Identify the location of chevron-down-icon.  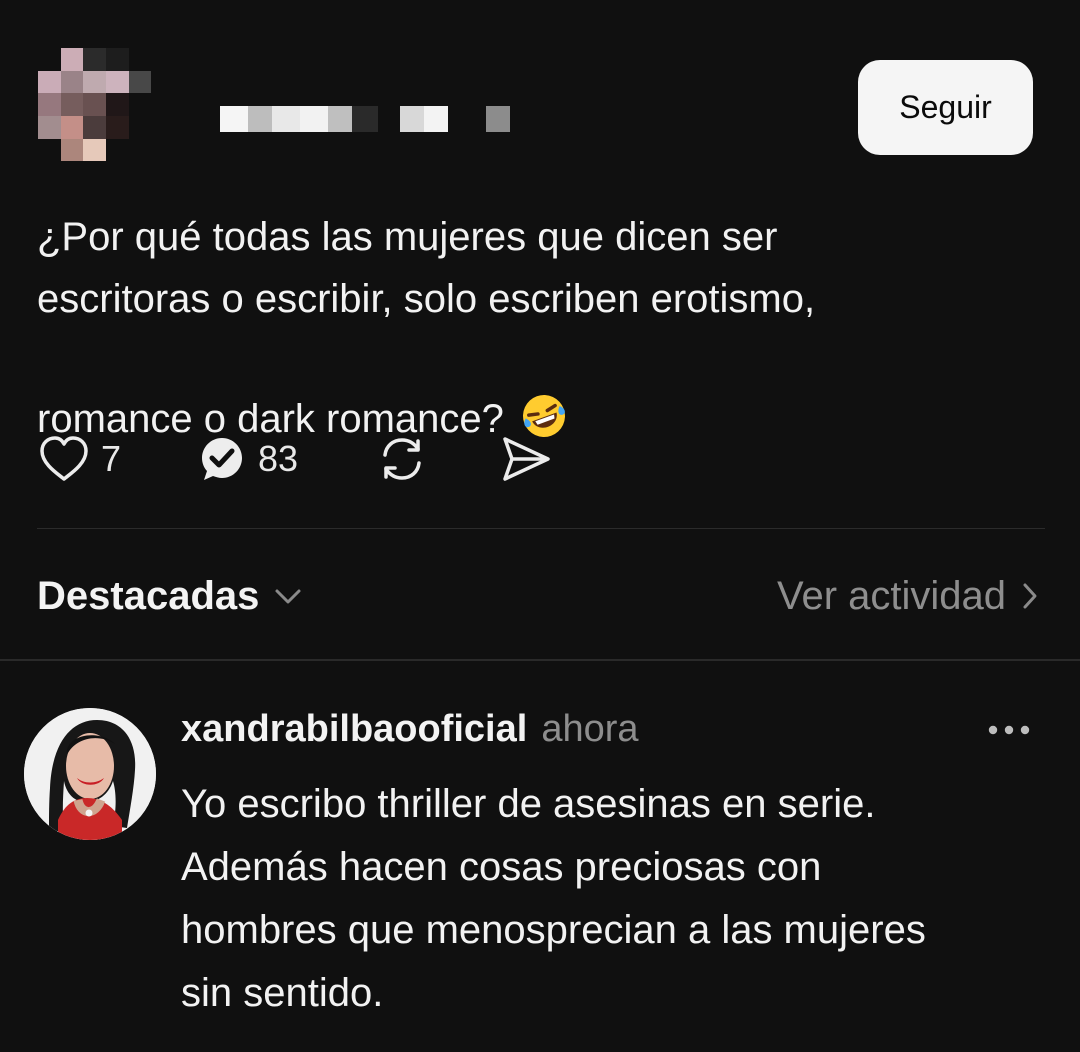
(288, 596).